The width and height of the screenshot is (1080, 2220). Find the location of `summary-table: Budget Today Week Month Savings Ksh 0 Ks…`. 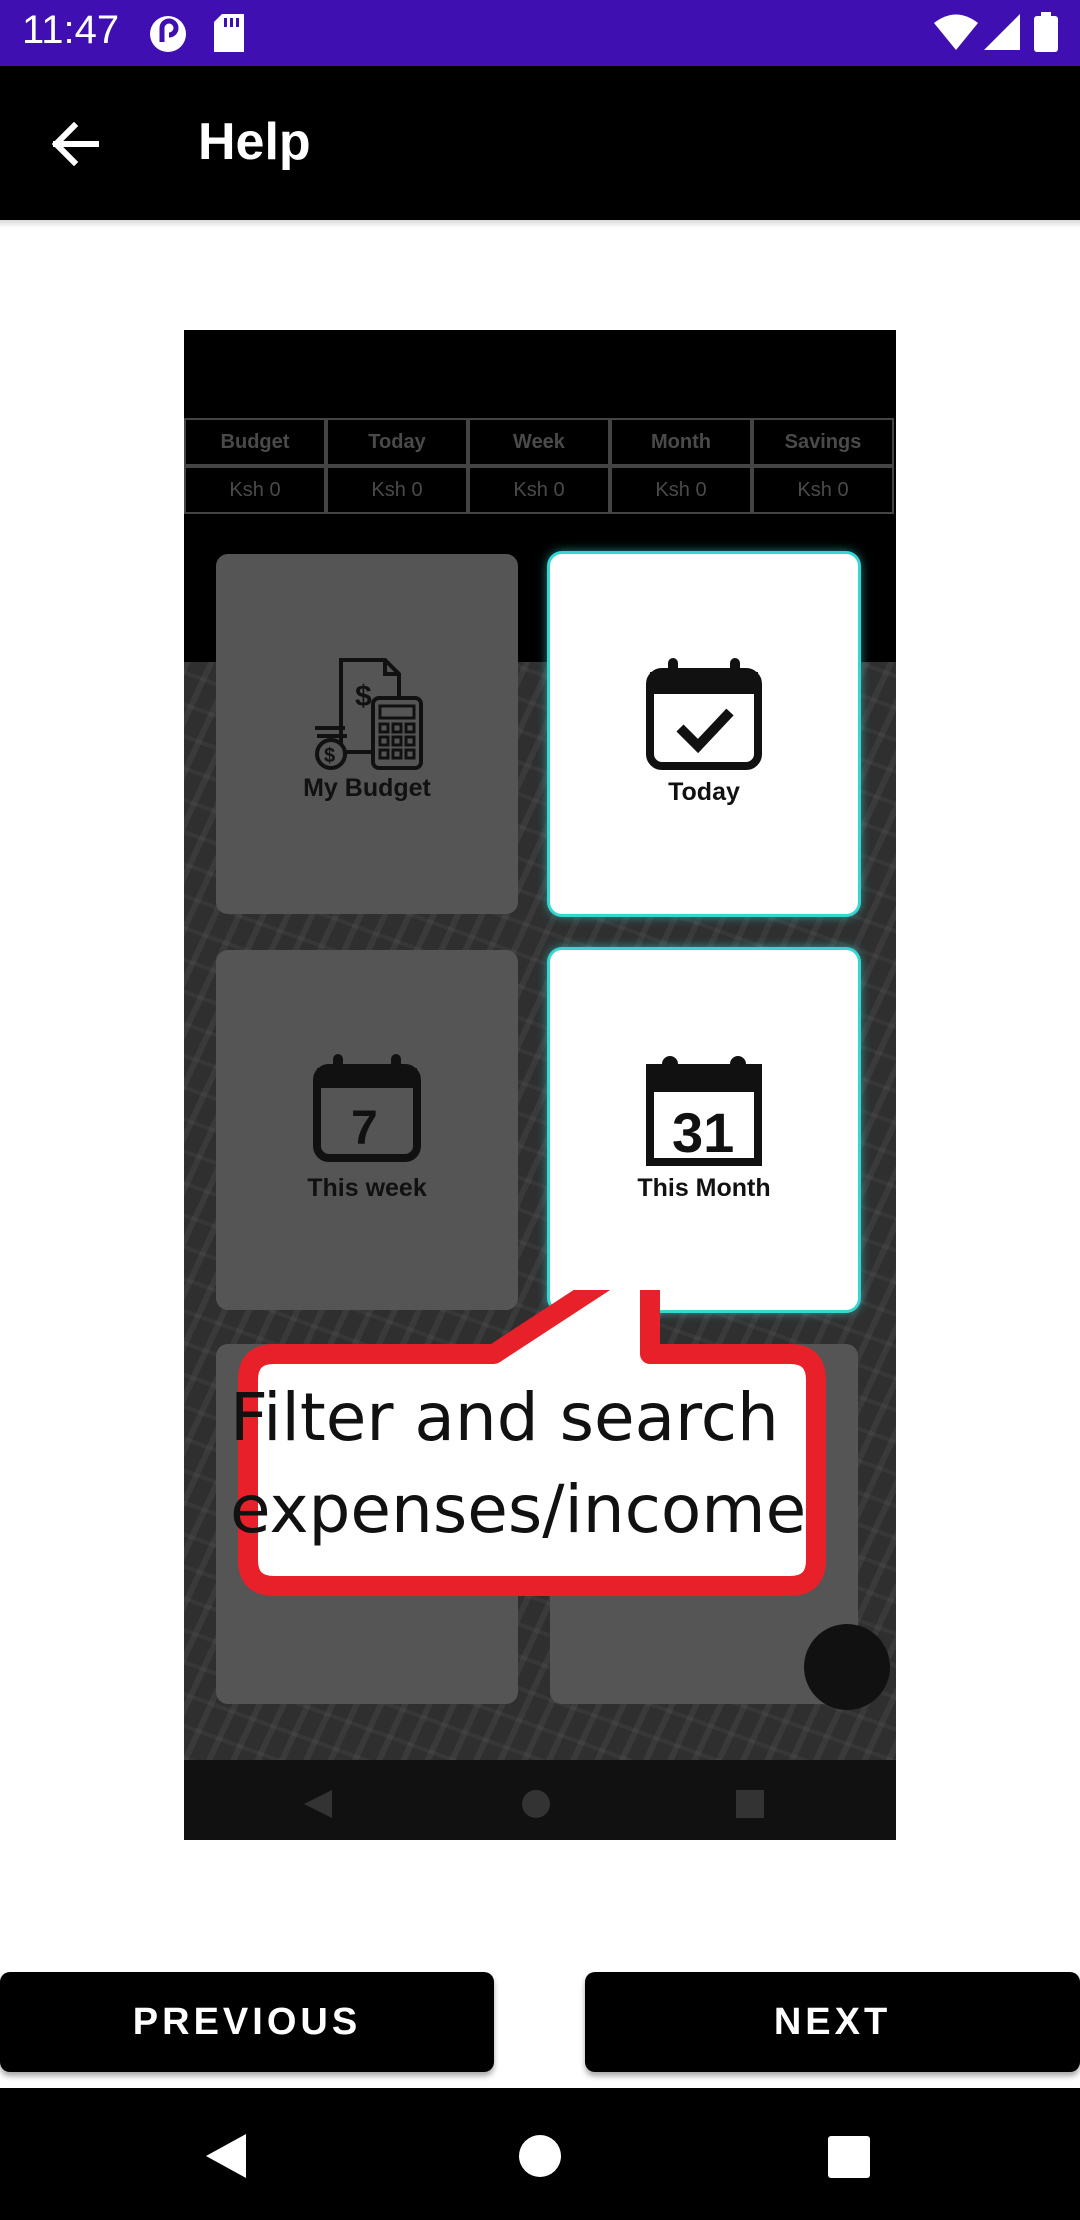

summary-table: Budget Today Week Month Savings Ksh 0 Ks… is located at coordinates (540, 468).